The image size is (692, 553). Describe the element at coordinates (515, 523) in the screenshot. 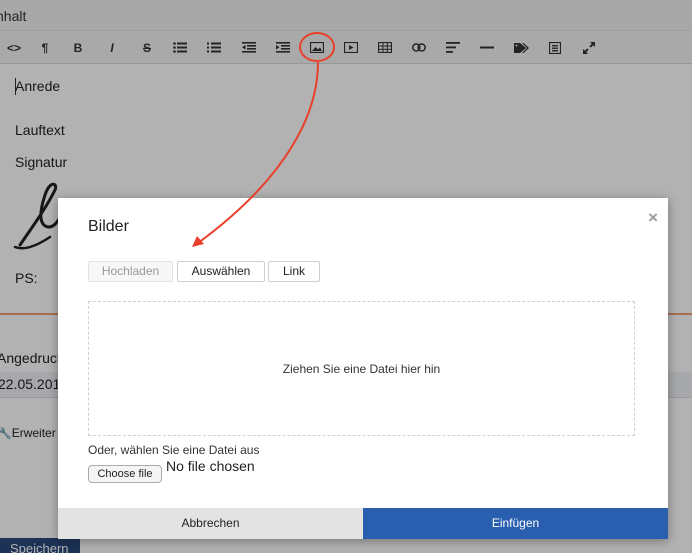

I see `insert-button: Einfügen` at that location.